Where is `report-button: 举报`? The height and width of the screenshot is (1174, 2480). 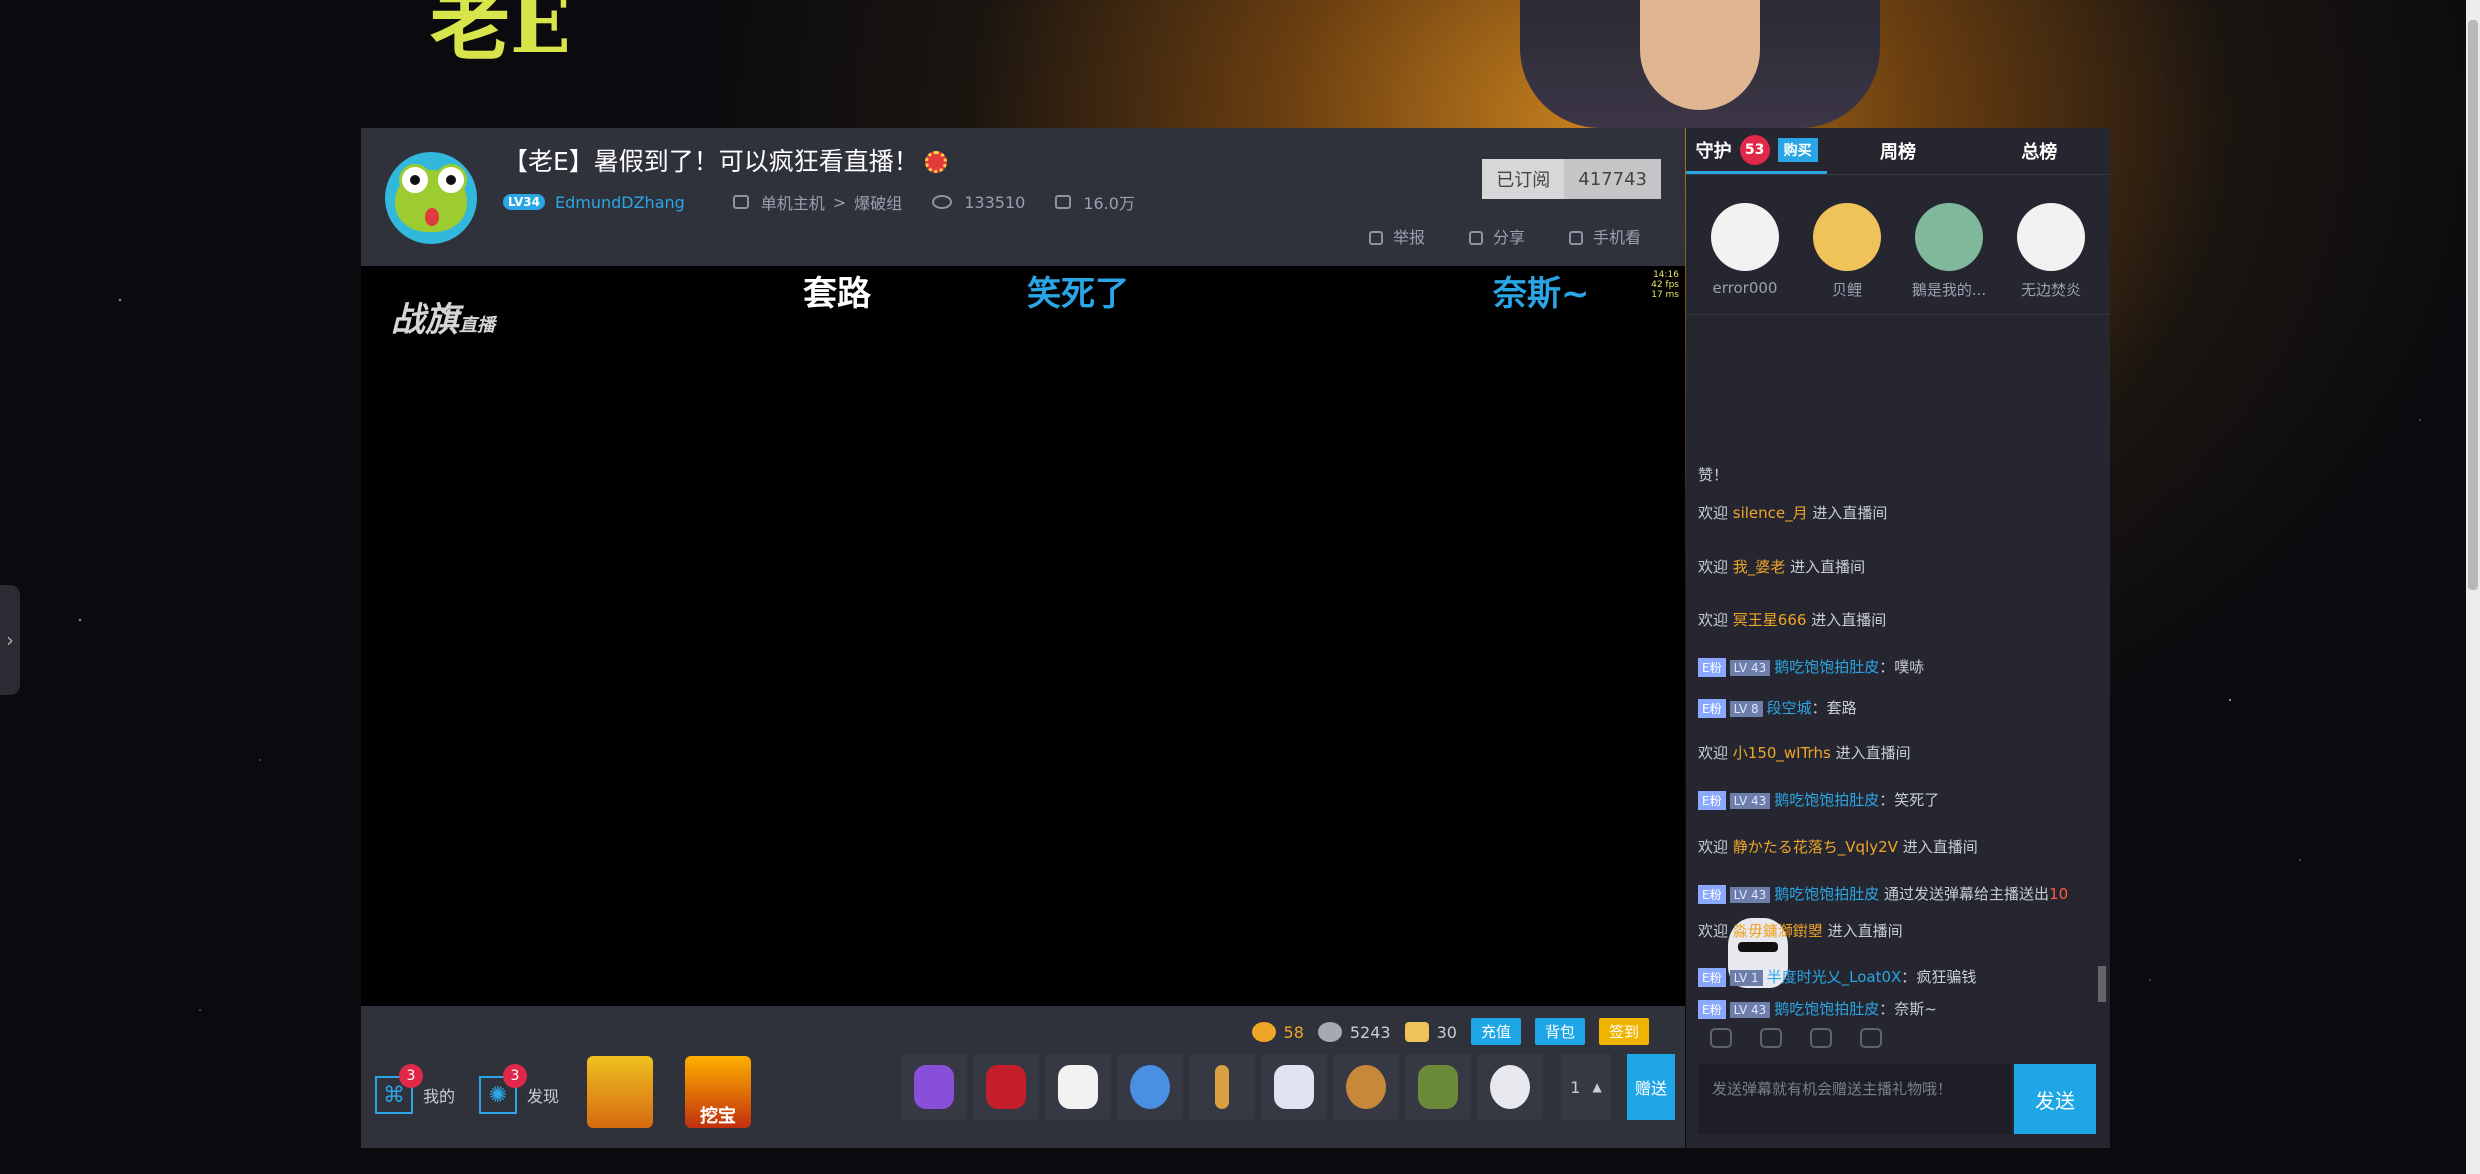
report-button: 举报 is located at coordinates (1396, 236).